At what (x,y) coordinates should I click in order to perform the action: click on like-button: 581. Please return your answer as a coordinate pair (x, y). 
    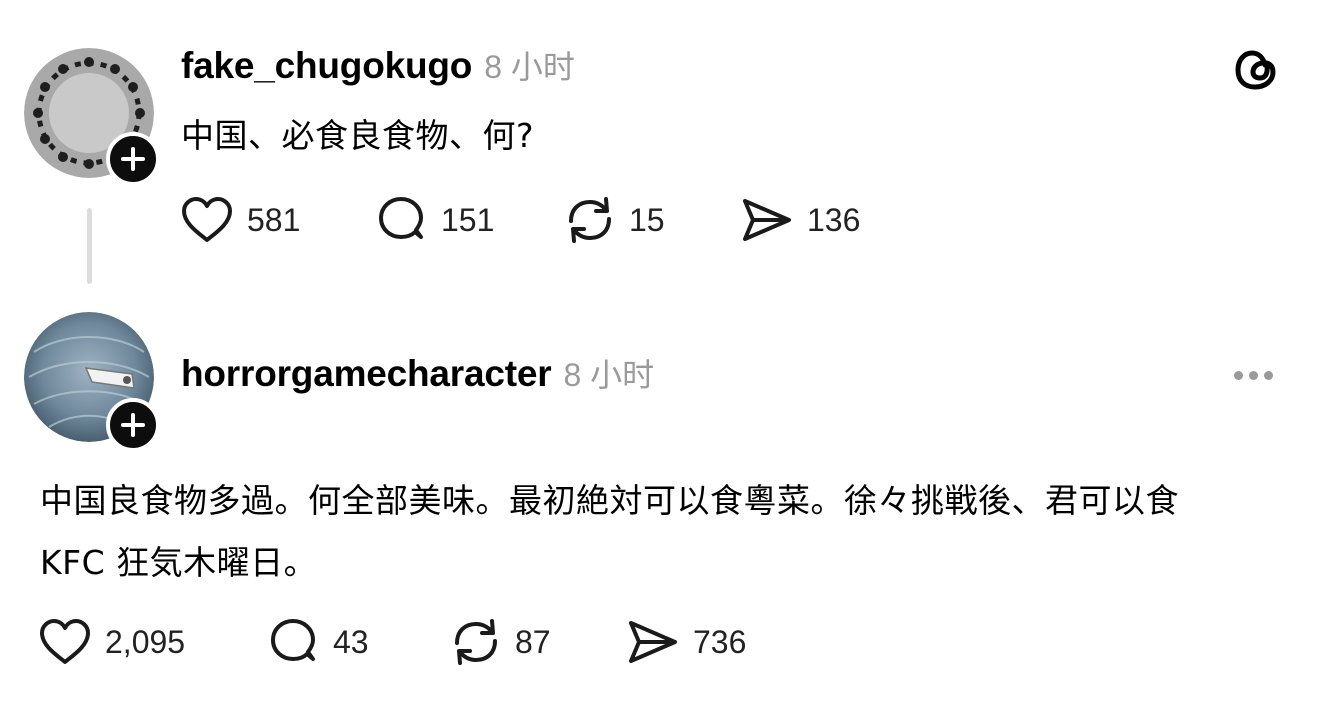
    Looking at the image, I should click on (277, 220).